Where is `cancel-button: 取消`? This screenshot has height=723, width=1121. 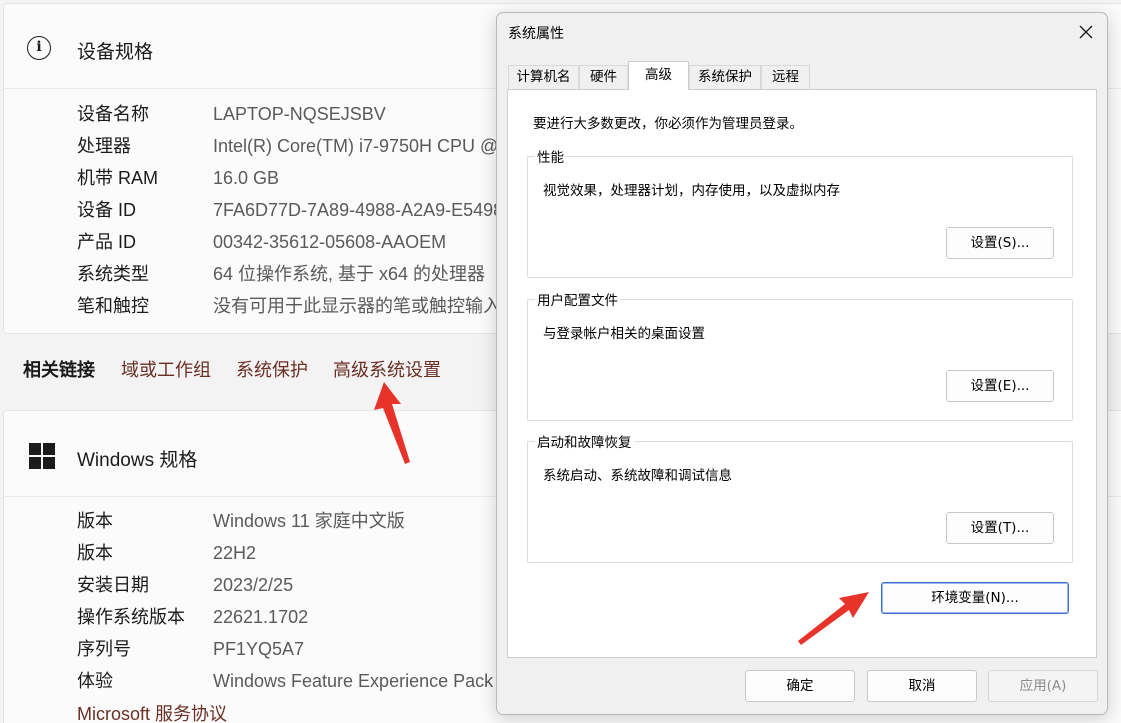 cancel-button: 取消 is located at coordinates (922, 686).